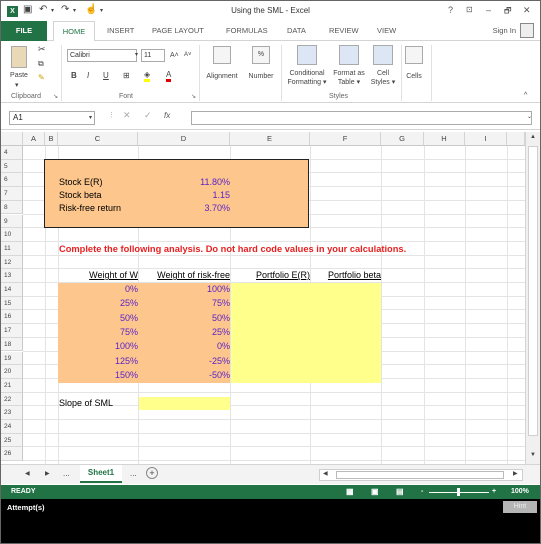 The height and width of the screenshot is (544, 541). I want to click on row-header-11: 11, so click(12, 248).